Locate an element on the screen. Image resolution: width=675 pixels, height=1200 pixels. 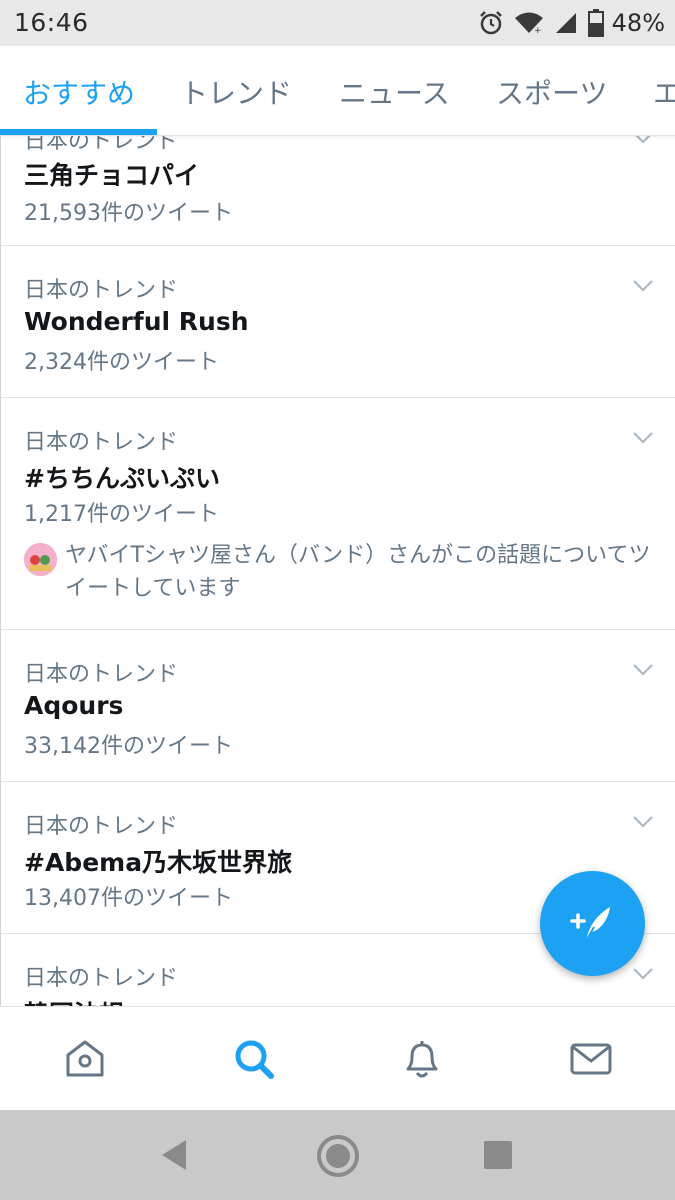
search-icon is located at coordinates (254, 1059).